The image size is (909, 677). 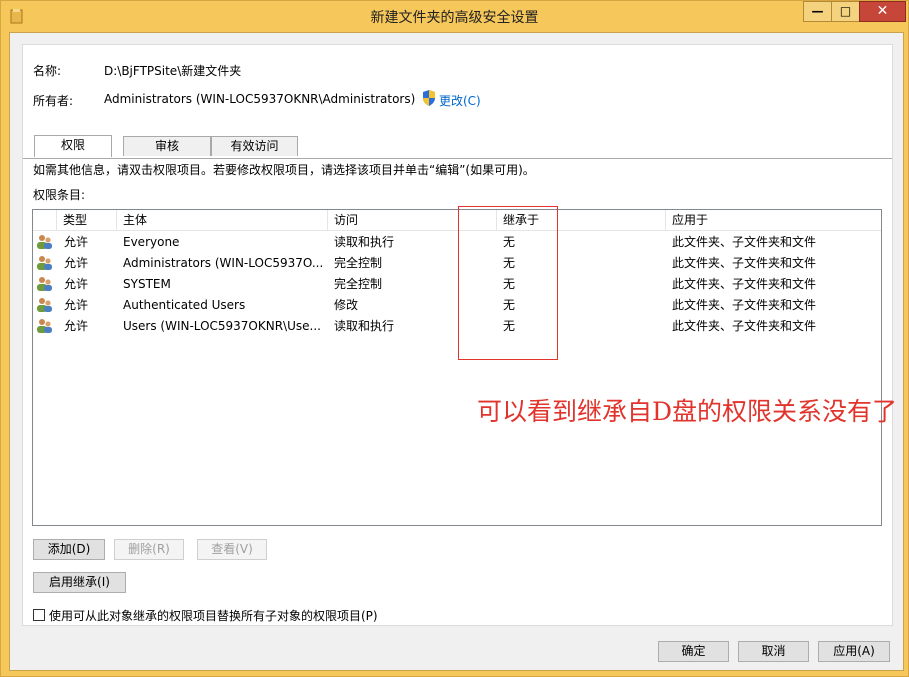 I want to click on permission-entries-label: 权限条目:, so click(x=59, y=195).